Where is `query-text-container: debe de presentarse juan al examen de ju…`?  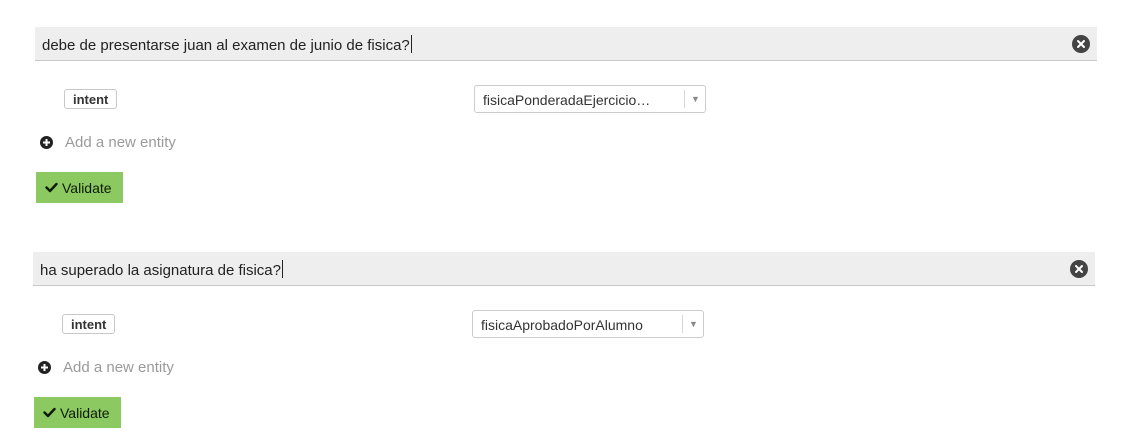 query-text-container: debe de presentarse juan al examen de ju… is located at coordinates (227, 44).